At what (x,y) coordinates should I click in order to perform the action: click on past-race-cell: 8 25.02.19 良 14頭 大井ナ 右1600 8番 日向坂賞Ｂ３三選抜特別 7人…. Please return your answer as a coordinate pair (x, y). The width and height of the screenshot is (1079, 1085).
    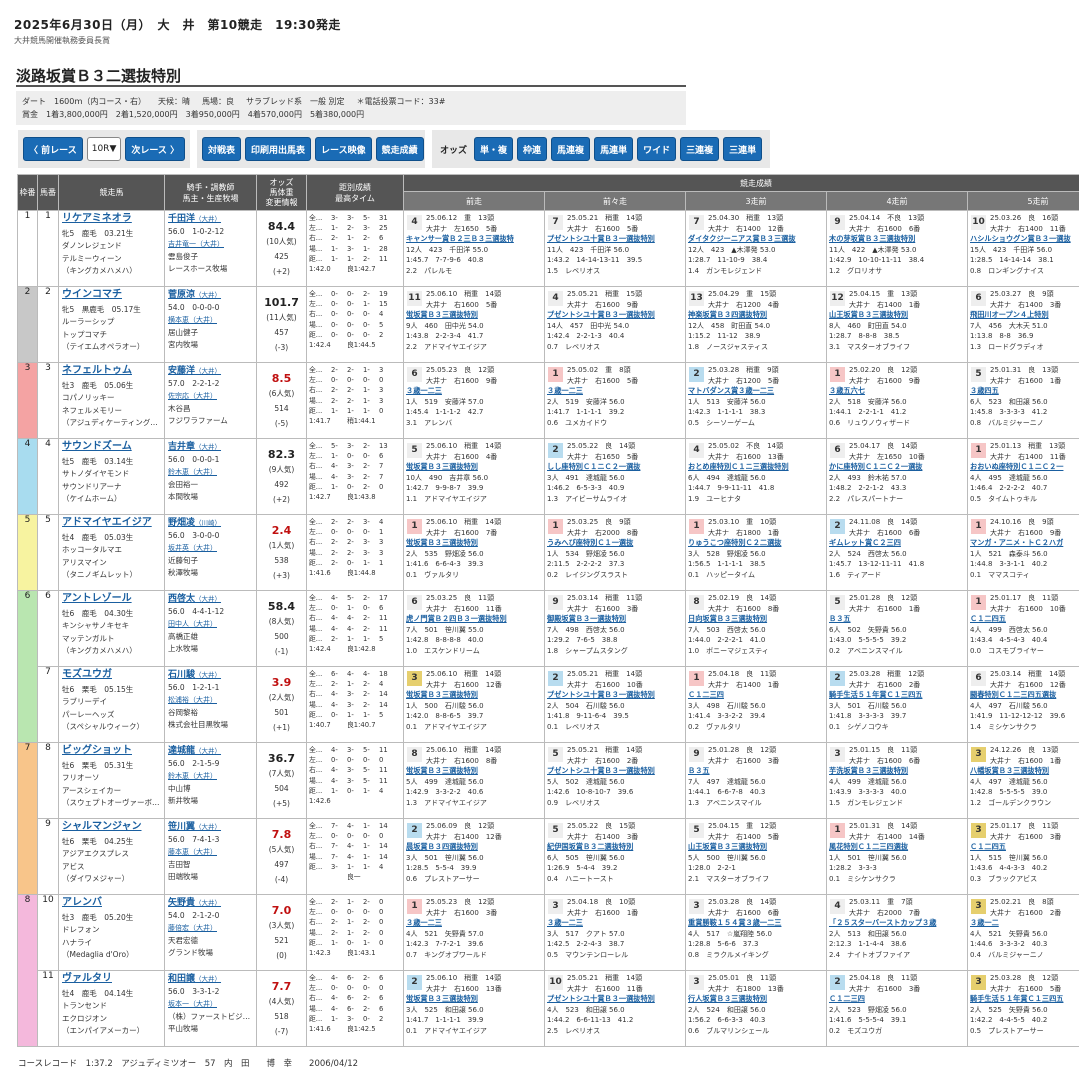
    Looking at the image, I should click on (756, 628).